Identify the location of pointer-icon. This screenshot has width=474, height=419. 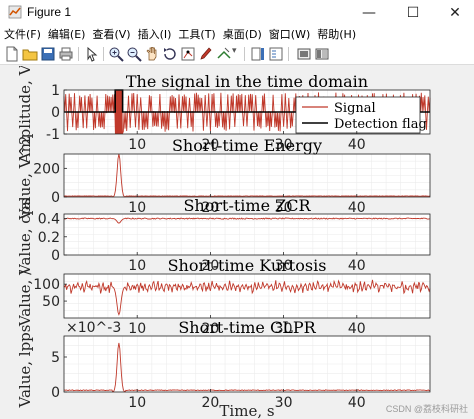
(92, 54).